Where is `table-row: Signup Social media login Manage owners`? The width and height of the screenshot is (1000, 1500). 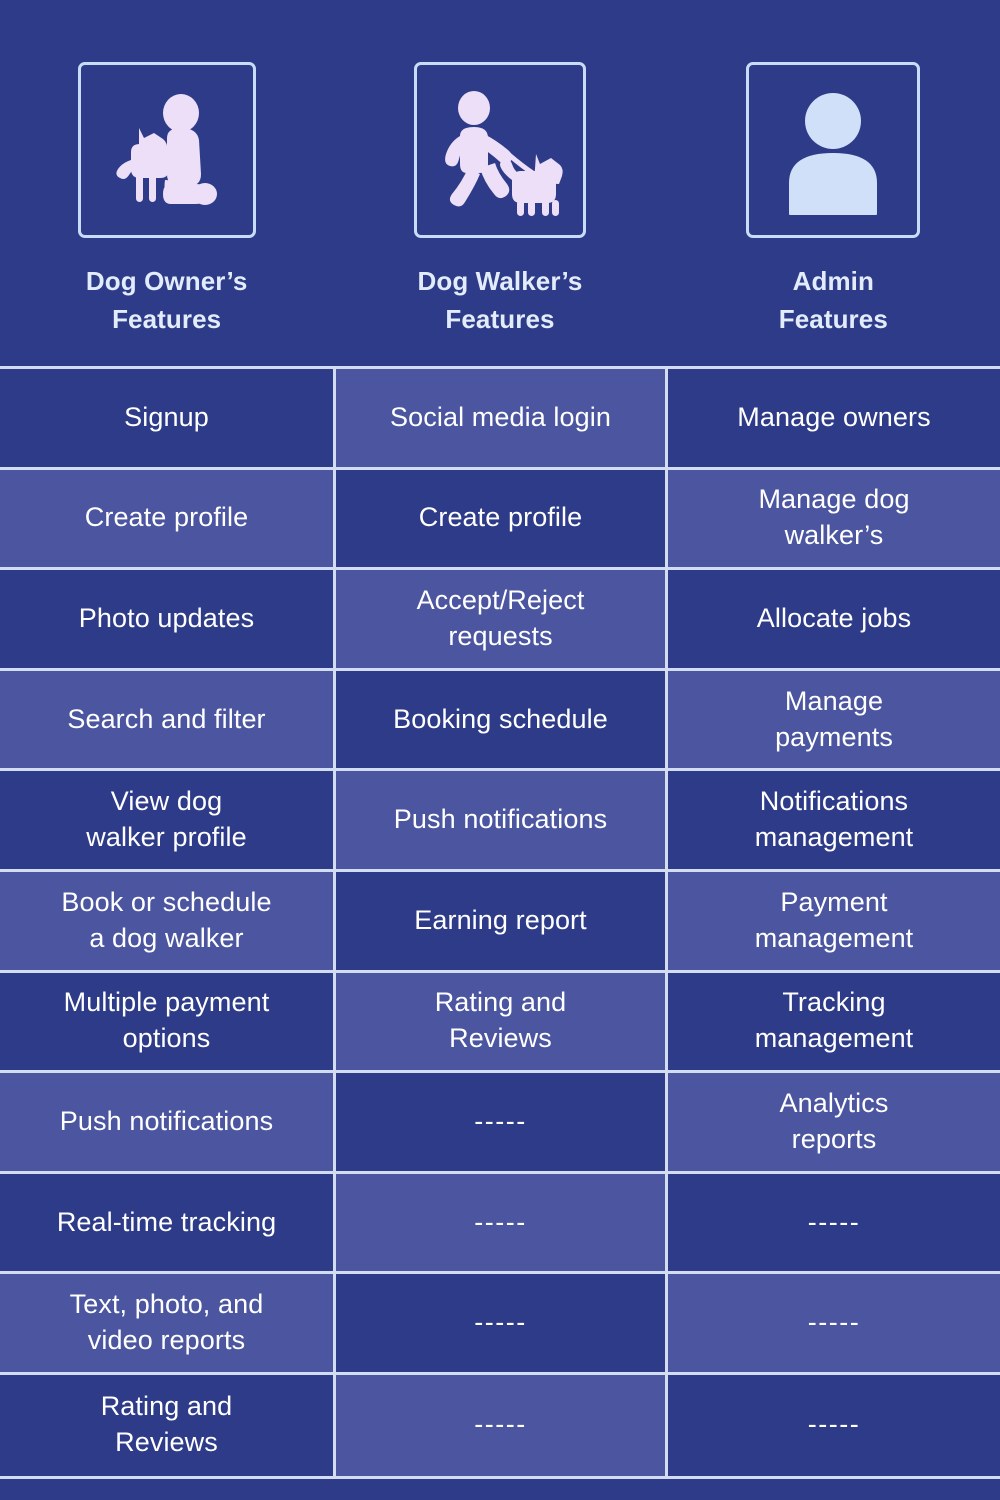
table-row: Signup Social media login Manage owners is located at coordinates (500, 419).